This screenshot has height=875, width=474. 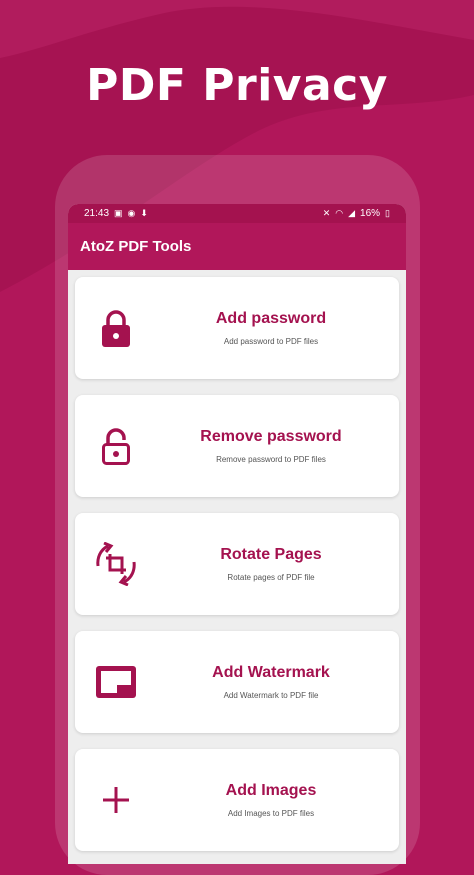 I want to click on download-notification-icon: ⬇, so click(x=144, y=213).